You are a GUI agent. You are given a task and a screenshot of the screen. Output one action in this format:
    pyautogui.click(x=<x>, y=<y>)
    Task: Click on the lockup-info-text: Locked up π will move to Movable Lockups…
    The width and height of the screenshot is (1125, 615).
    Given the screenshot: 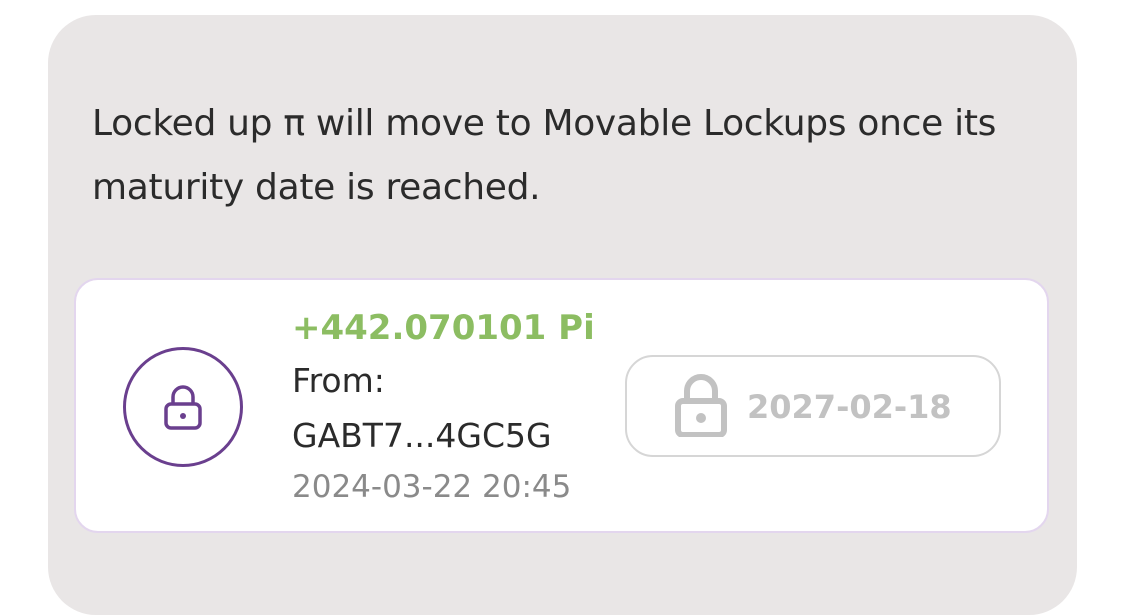 What is the action you would take?
    pyautogui.click(x=544, y=155)
    